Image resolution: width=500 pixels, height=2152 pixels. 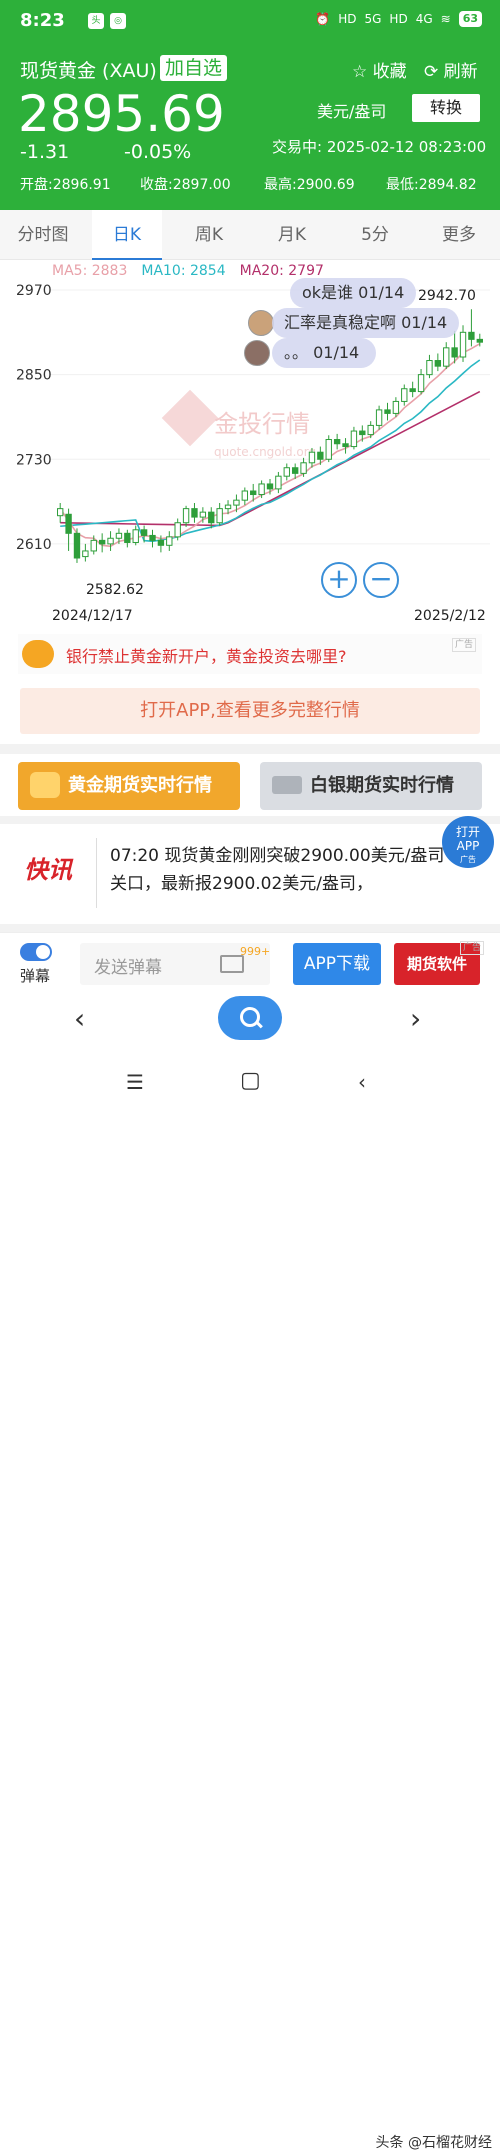 I want to click on wifi-icon: ≋, so click(x=445, y=19).